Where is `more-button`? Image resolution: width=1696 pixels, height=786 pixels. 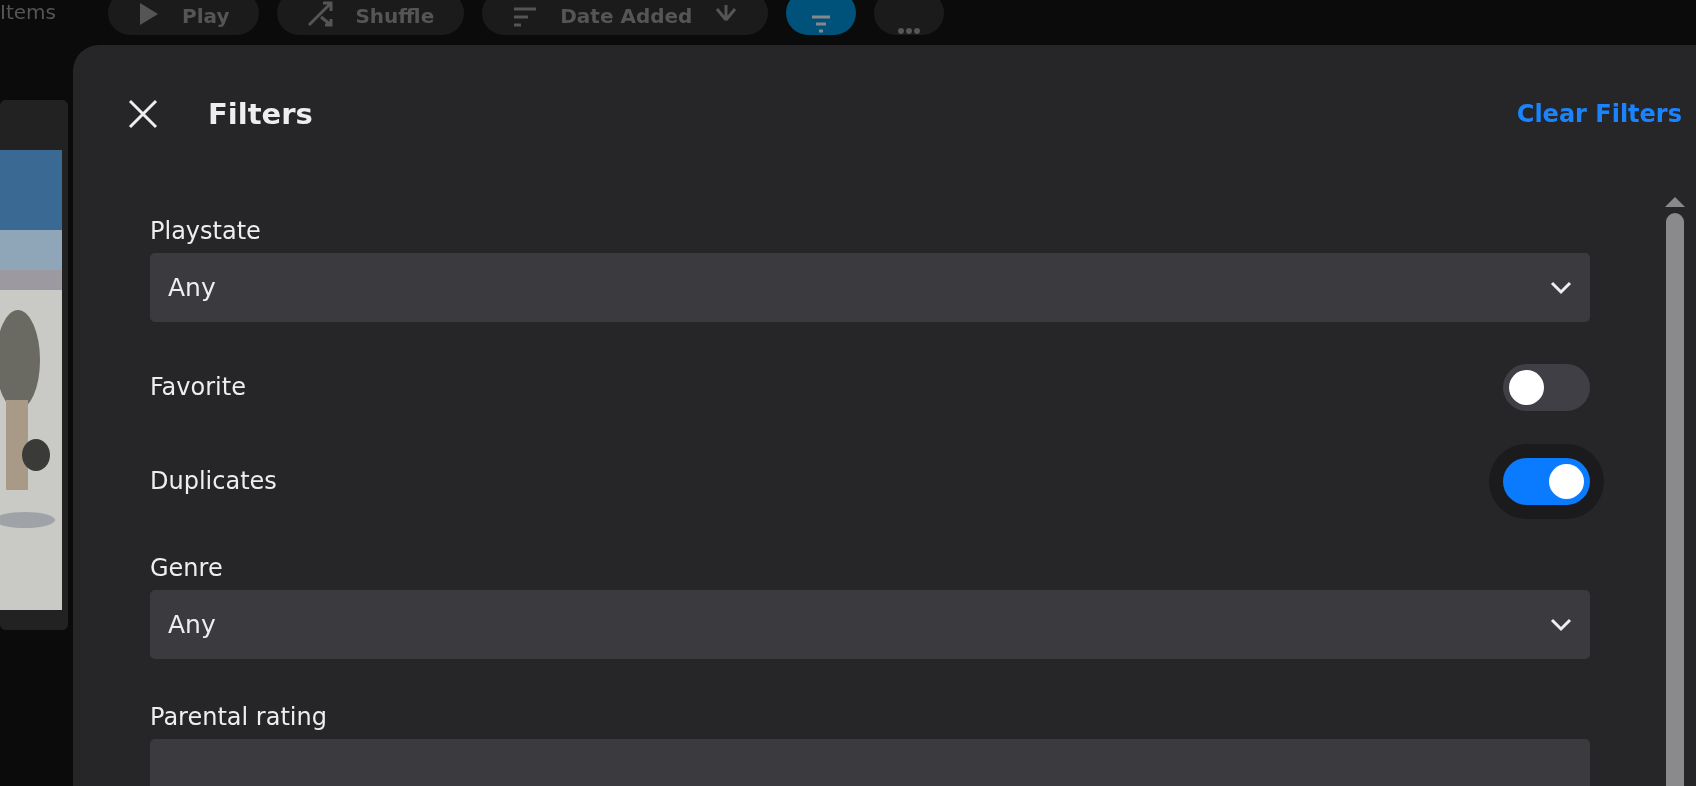 more-button is located at coordinates (909, 17).